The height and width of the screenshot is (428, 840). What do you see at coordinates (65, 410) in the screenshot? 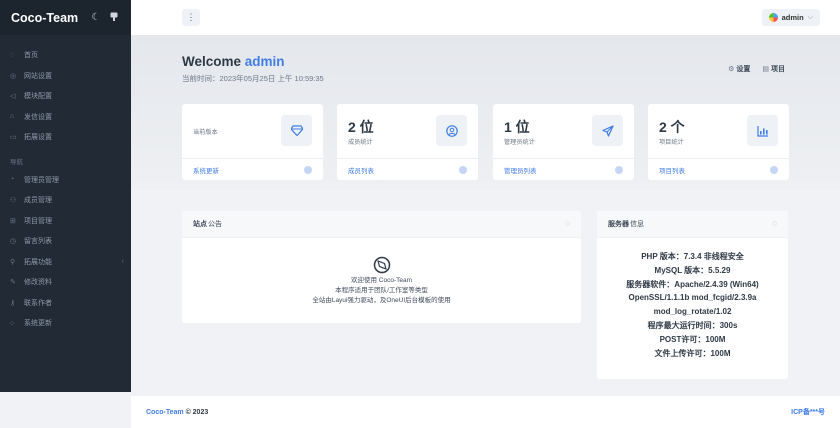
I see `sidebar-bottom` at bounding box center [65, 410].